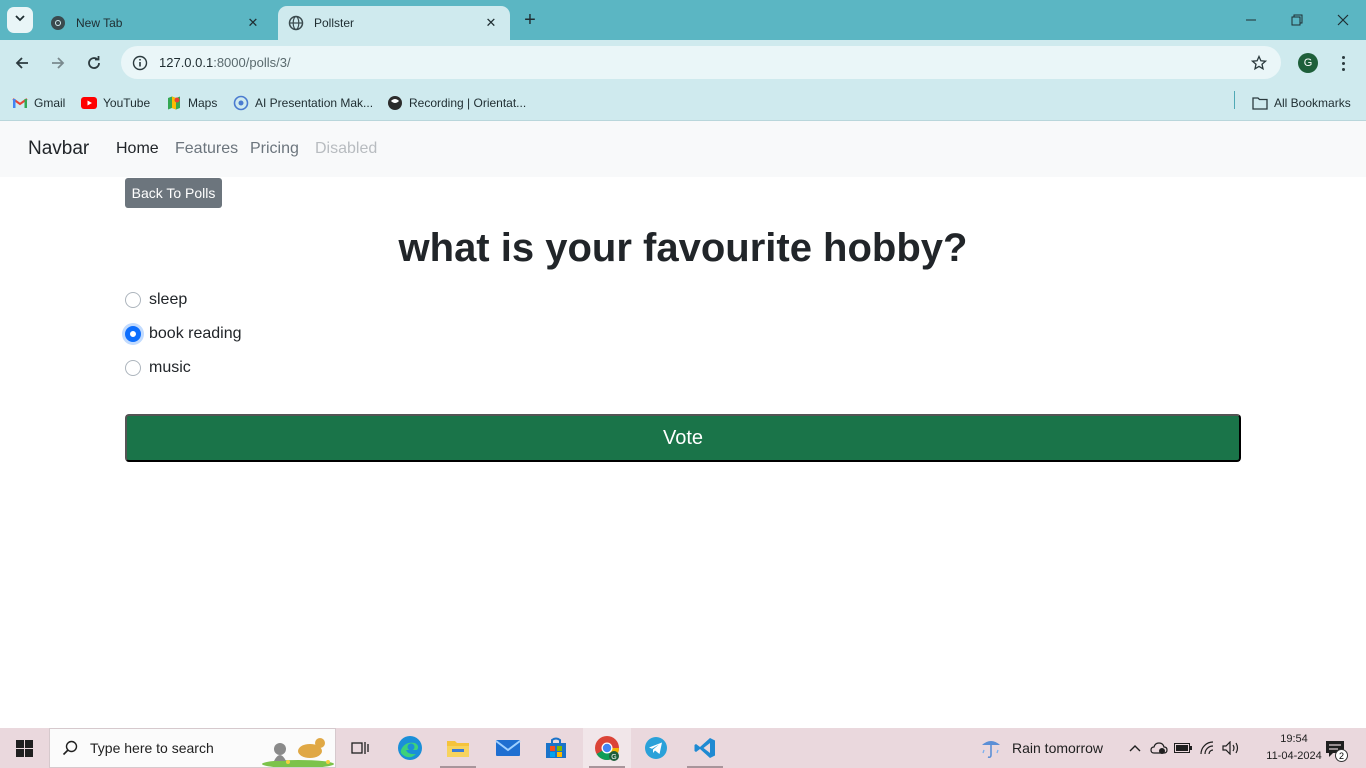  I want to click on volume-control, so click(1231, 748).